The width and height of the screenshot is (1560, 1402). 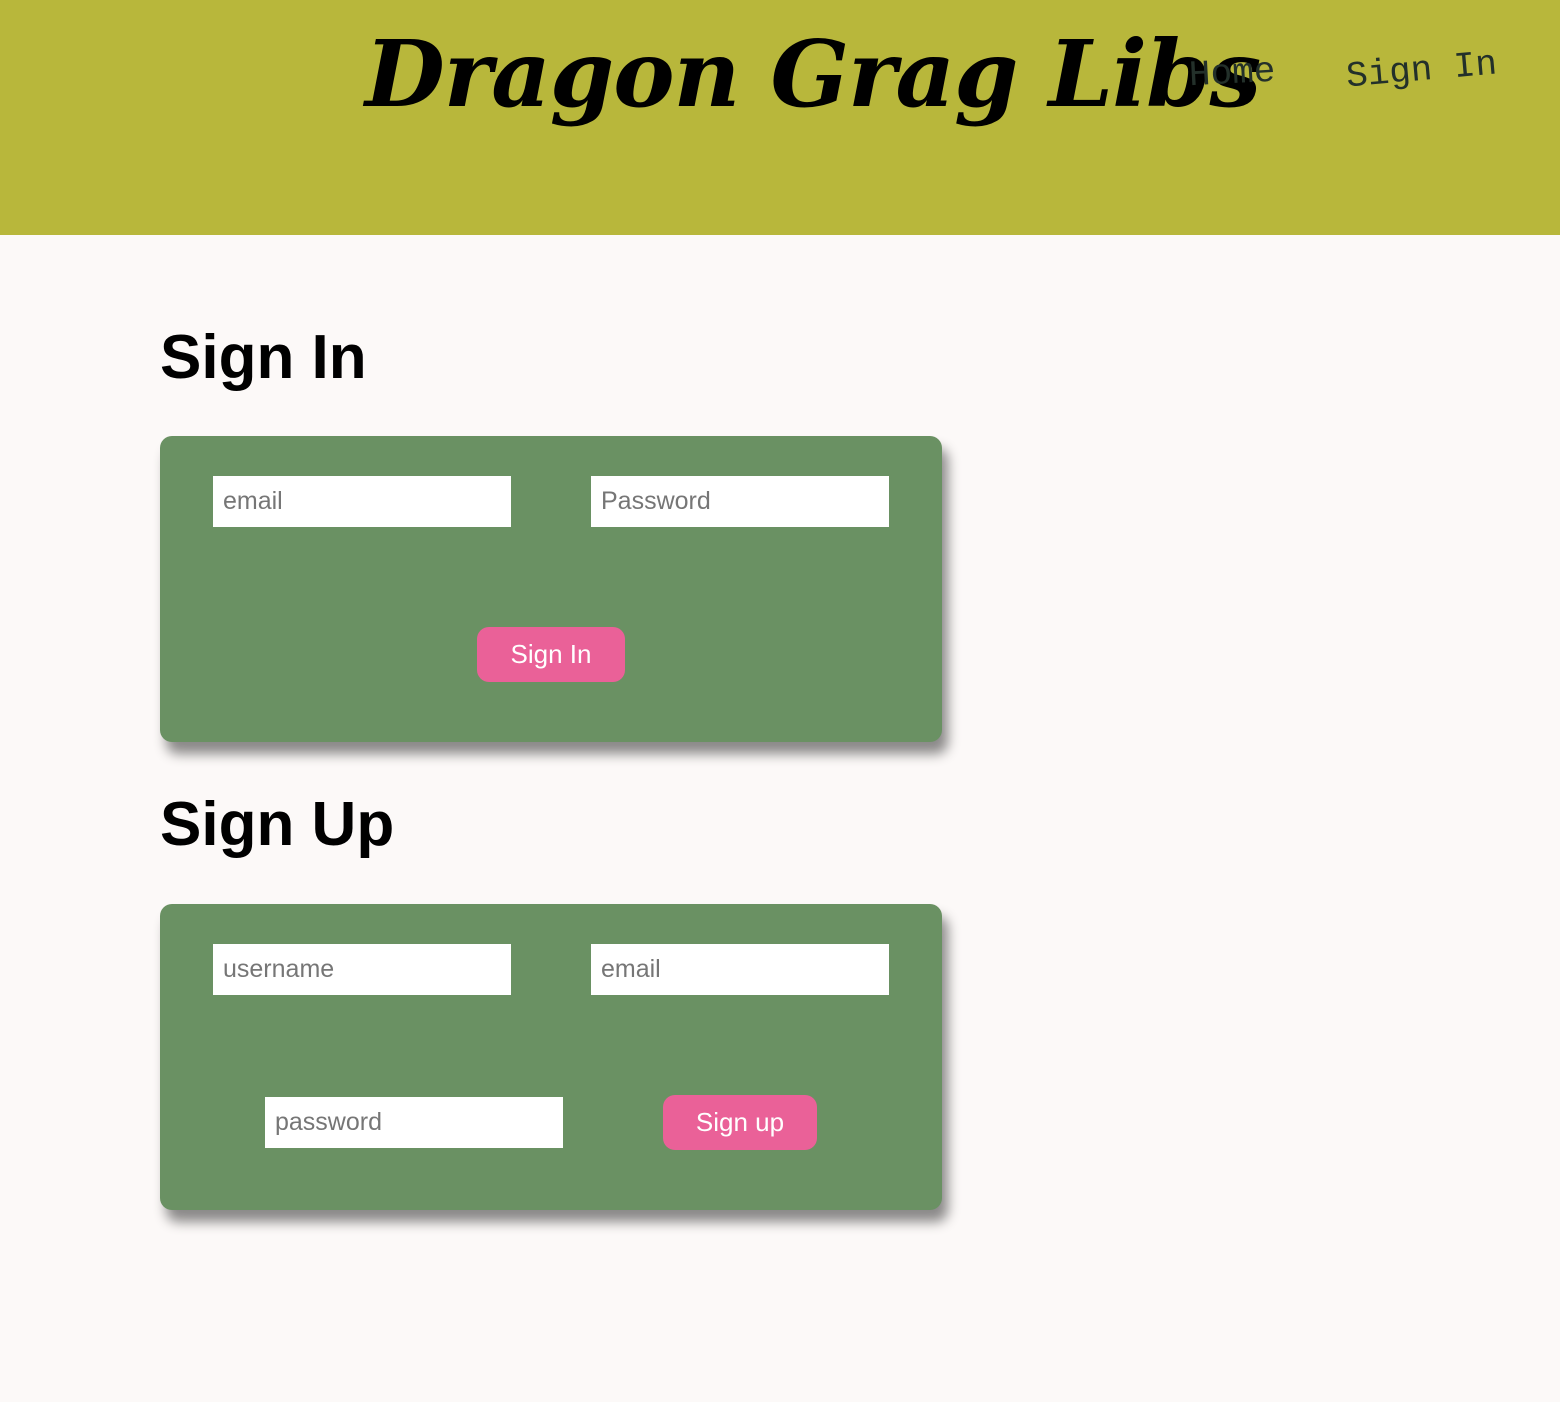 What do you see at coordinates (1422, 70) in the screenshot?
I see `nav-sign-in-link: Sign In` at bounding box center [1422, 70].